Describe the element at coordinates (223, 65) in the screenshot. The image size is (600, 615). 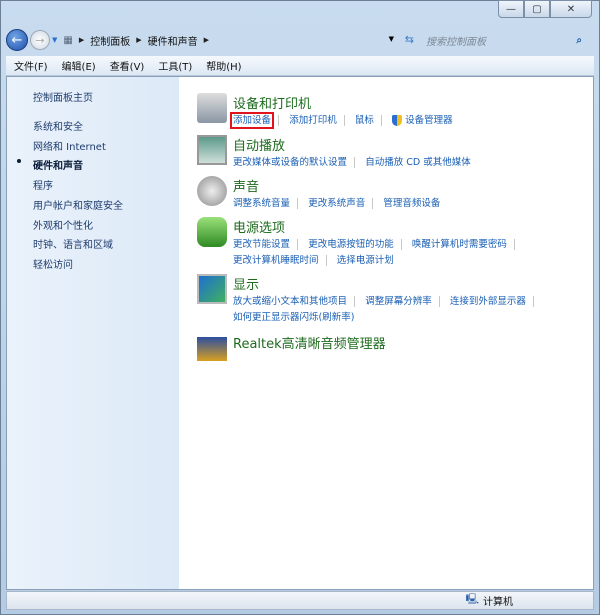
I see `menu-help: 帮助(H)` at that location.